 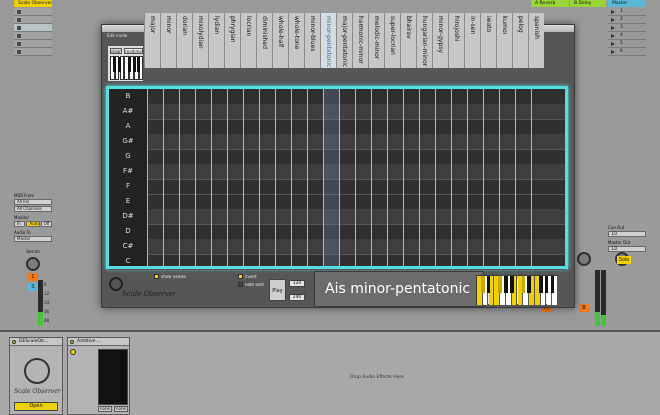 I want to click on scale-column-header: in-sen, so click(x=472, y=40).